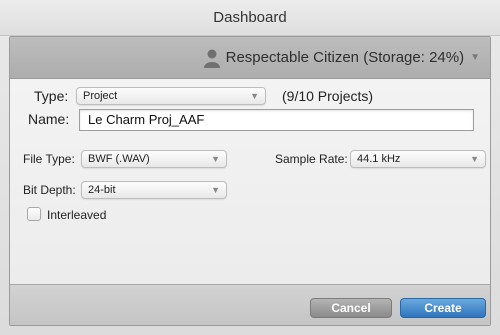 The width and height of the screenshot is (500, 335). Describe the element at coordinates (34, 214) in the screenshot. I see `interleaved-checkbox` at that location.